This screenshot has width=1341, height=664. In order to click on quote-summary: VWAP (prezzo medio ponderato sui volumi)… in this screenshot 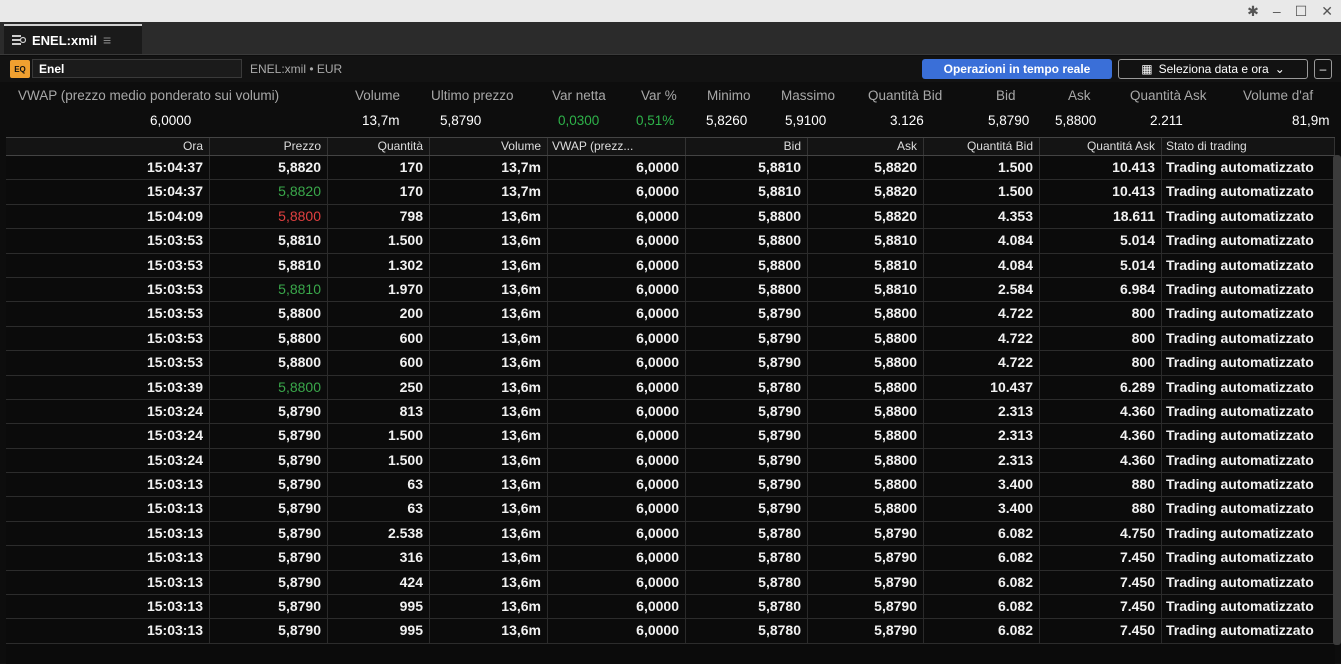, I will do `click(670, 109)`.